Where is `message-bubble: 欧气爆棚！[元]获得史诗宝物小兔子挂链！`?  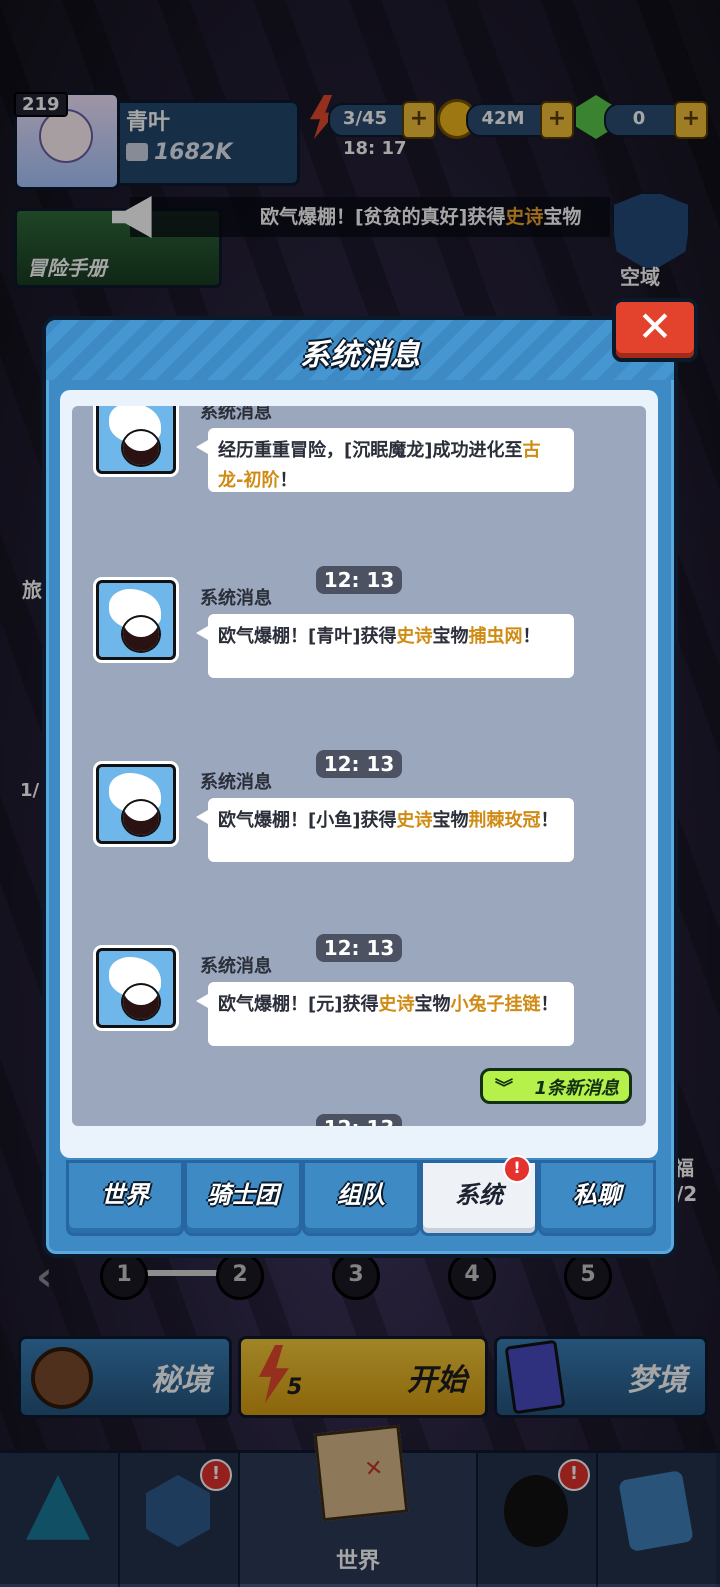 message-bubble: 欧气爆棚！[元]获得史诗宝物小兔子挂链！ is located at coordinates (385, 1014).